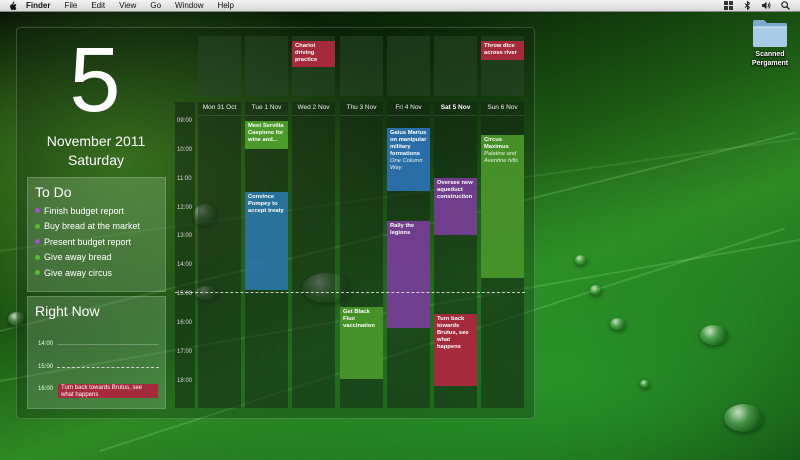 This screenshot has width=800, height=460. I want to click on folder-label: Scanned Pergament, so click(770, 59).